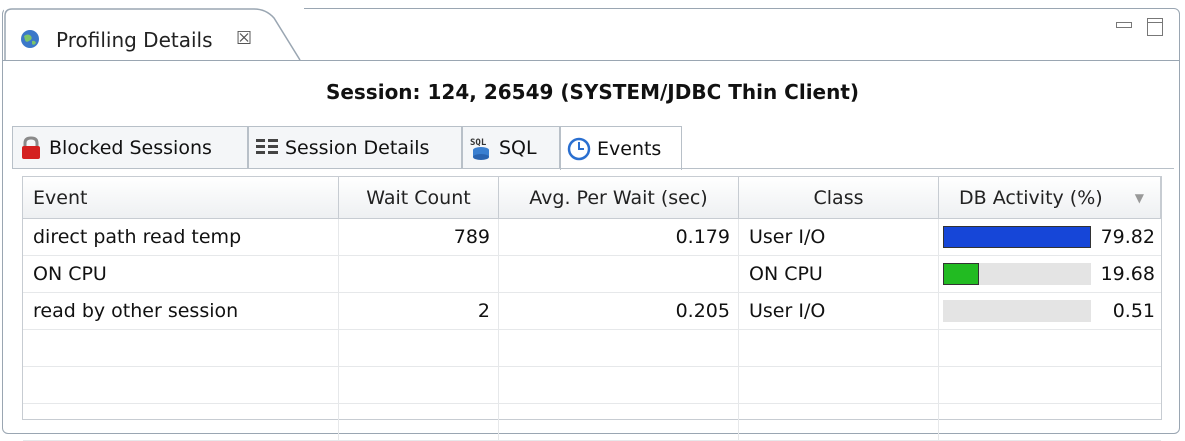  Describe the element at coordinates (419, 198) in the screenshot. I see `column-header-wait-count: Wait Count` at that location.